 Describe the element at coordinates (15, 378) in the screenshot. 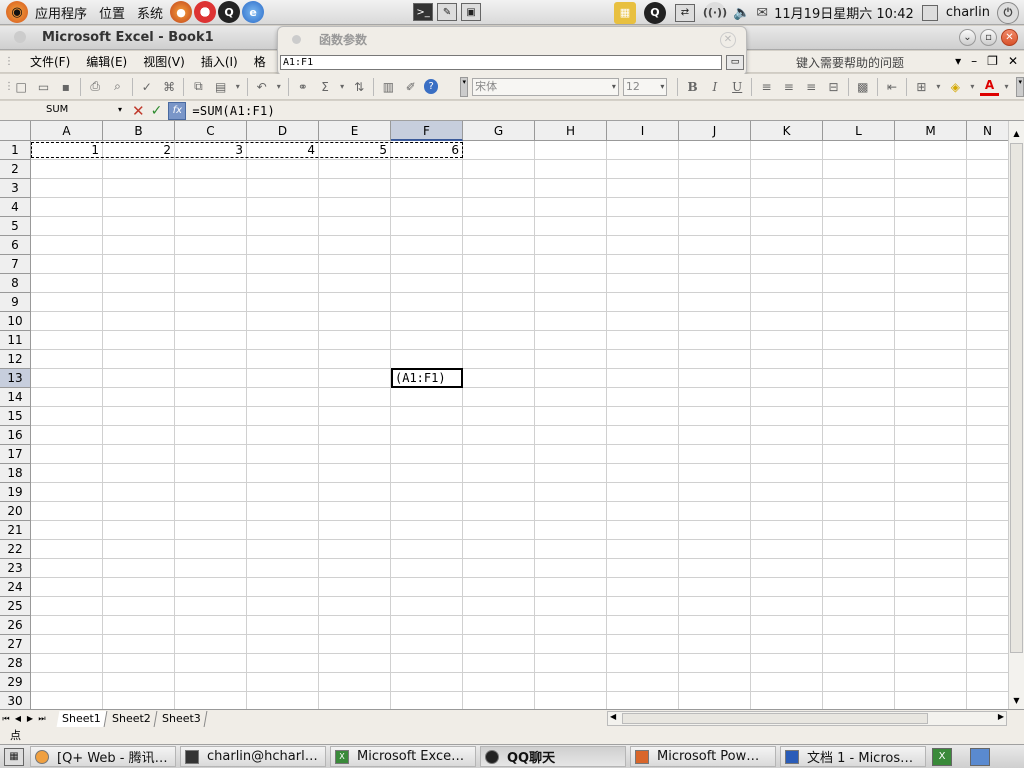

I see `row-header-13: 13` at that location.